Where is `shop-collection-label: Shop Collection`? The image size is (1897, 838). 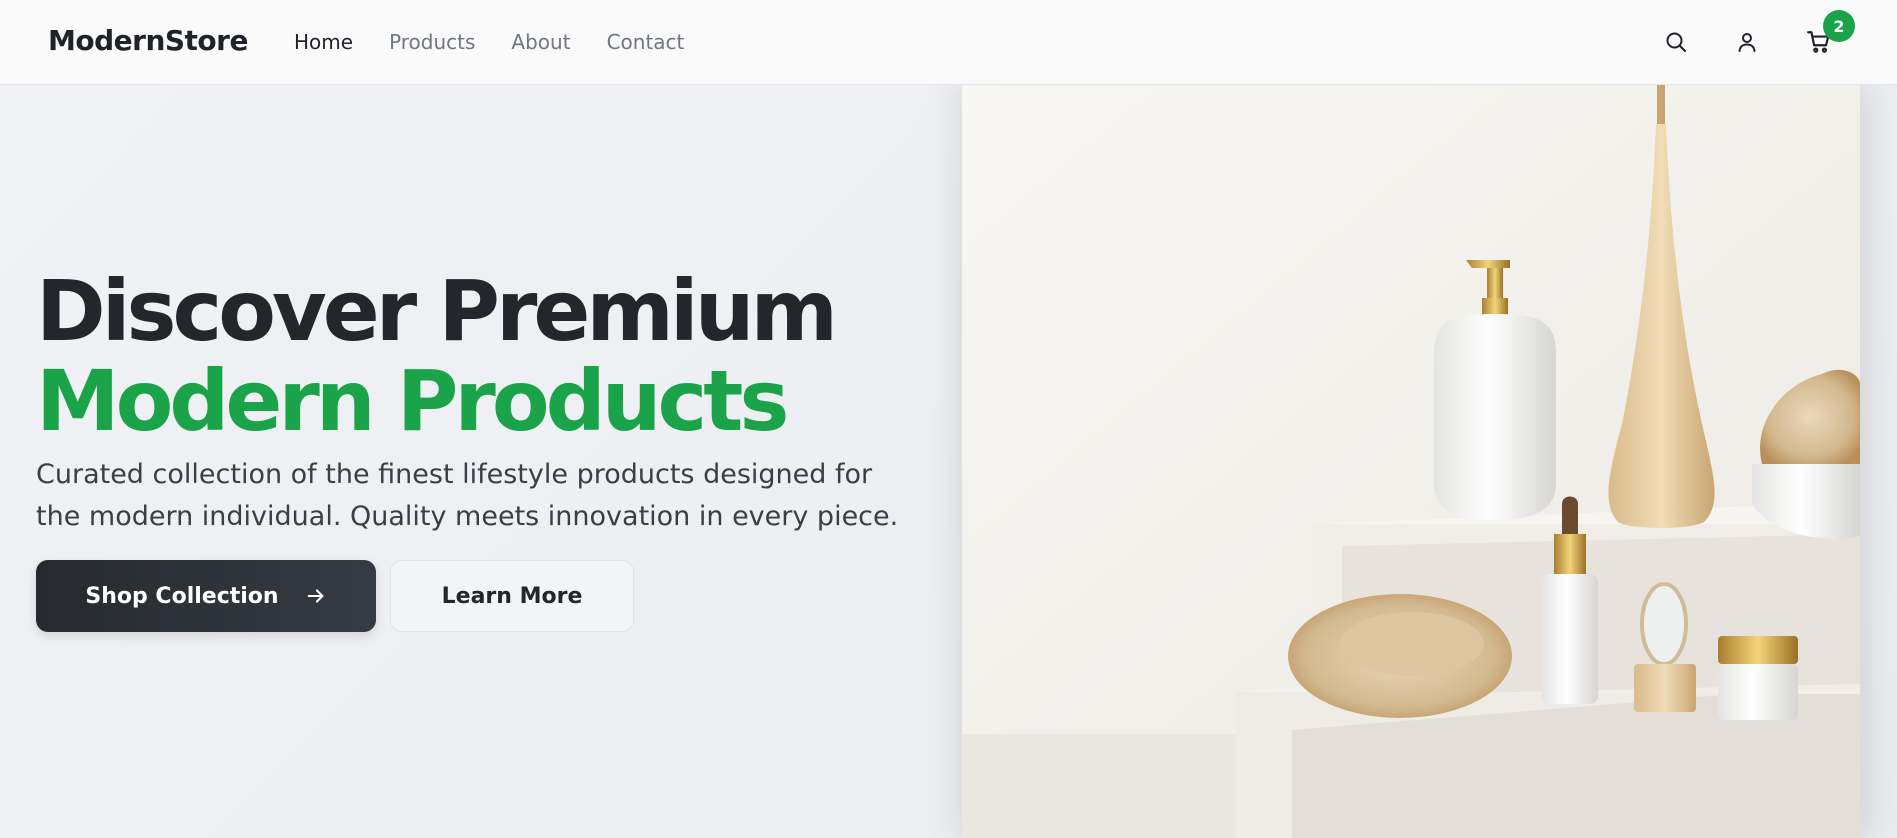
shop-collection-label: Shop Collection is located at coordinates (182, 596).